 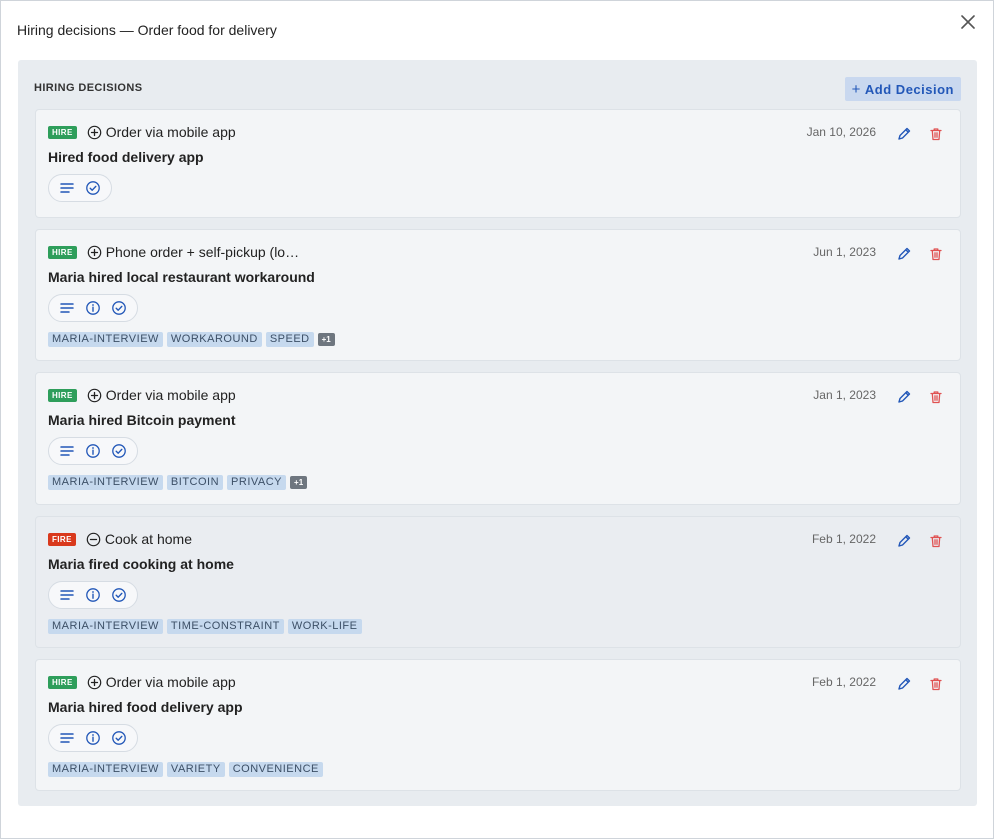 What do you see at coordinates (126, 157) in the screenshot?
I see `decision-title: Hired food delivery app` at bounding box center [126, 157].